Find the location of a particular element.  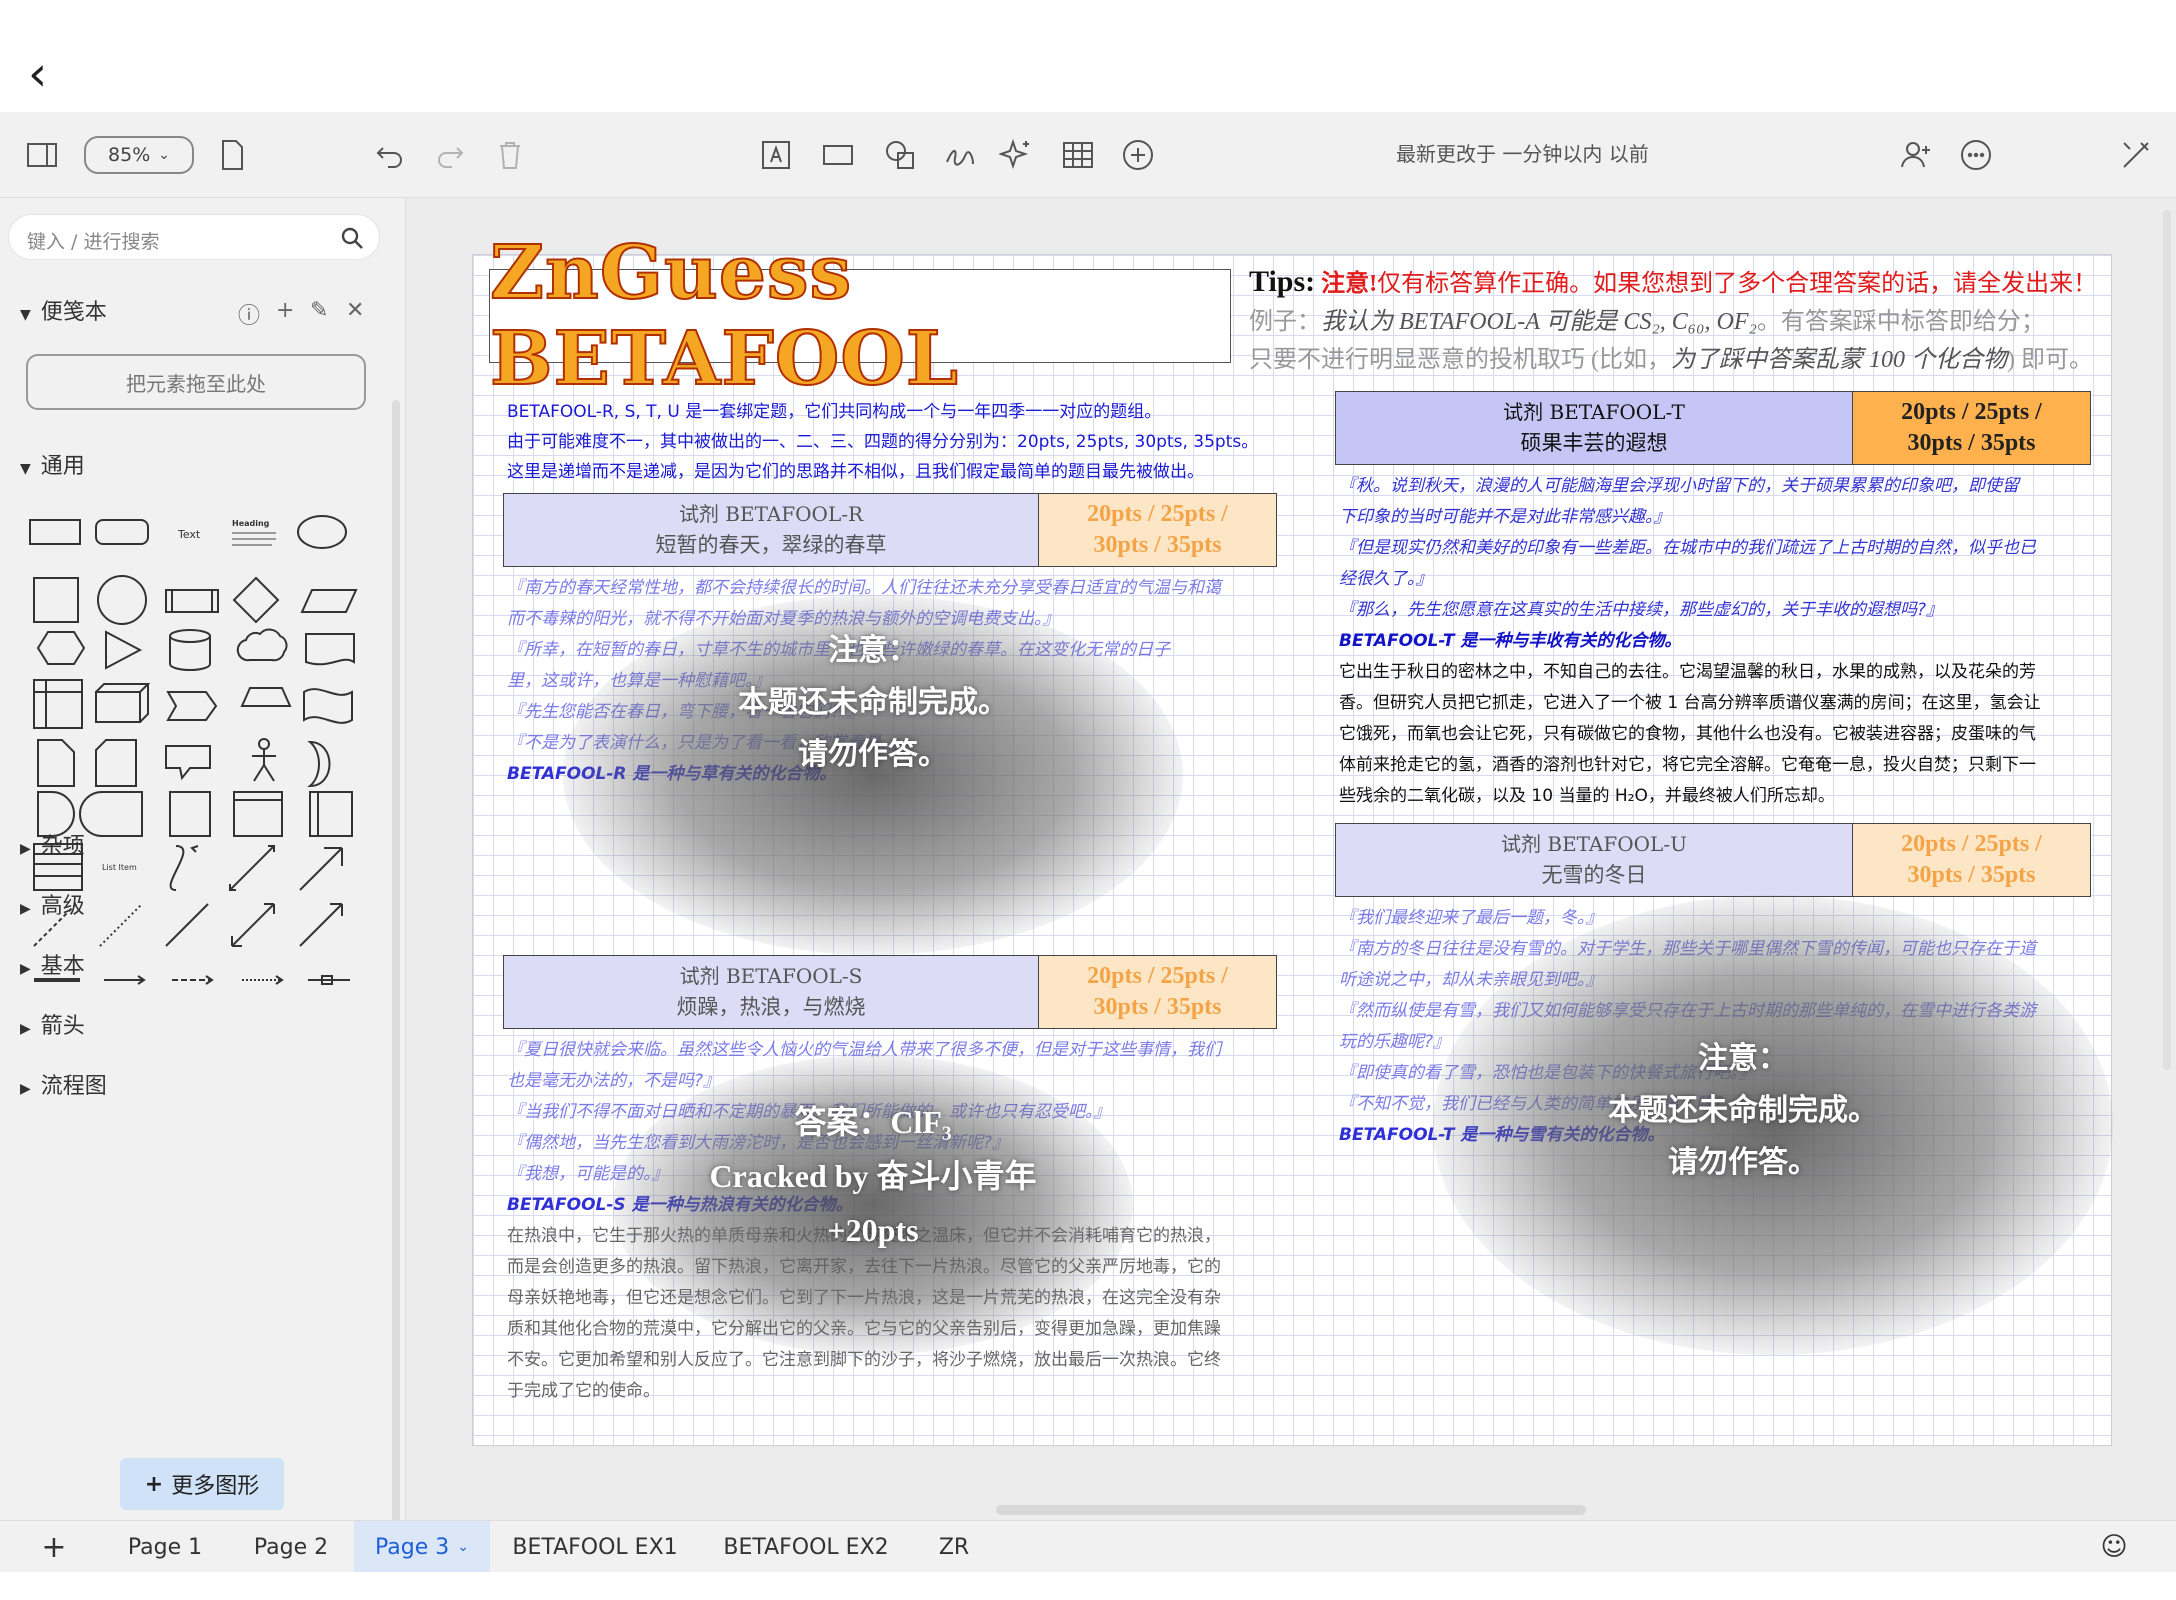

scratchpad-drop-zone: 把元素拖至此处 is located at coordinates (196, 382).